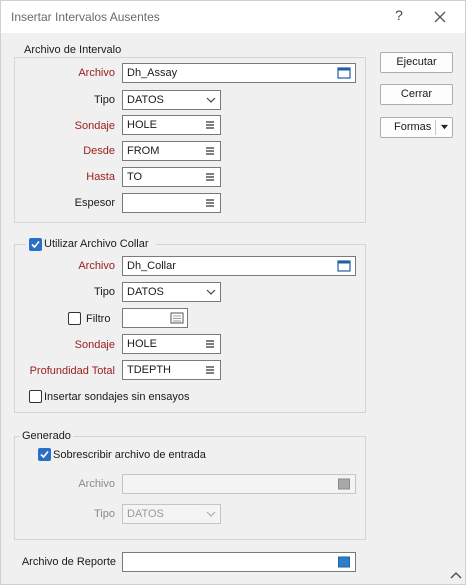  What do you see at coordinates (96, 484) in the screenshot?
I see `output-archivo-label: Archivo` at bounding box center [96, 484].